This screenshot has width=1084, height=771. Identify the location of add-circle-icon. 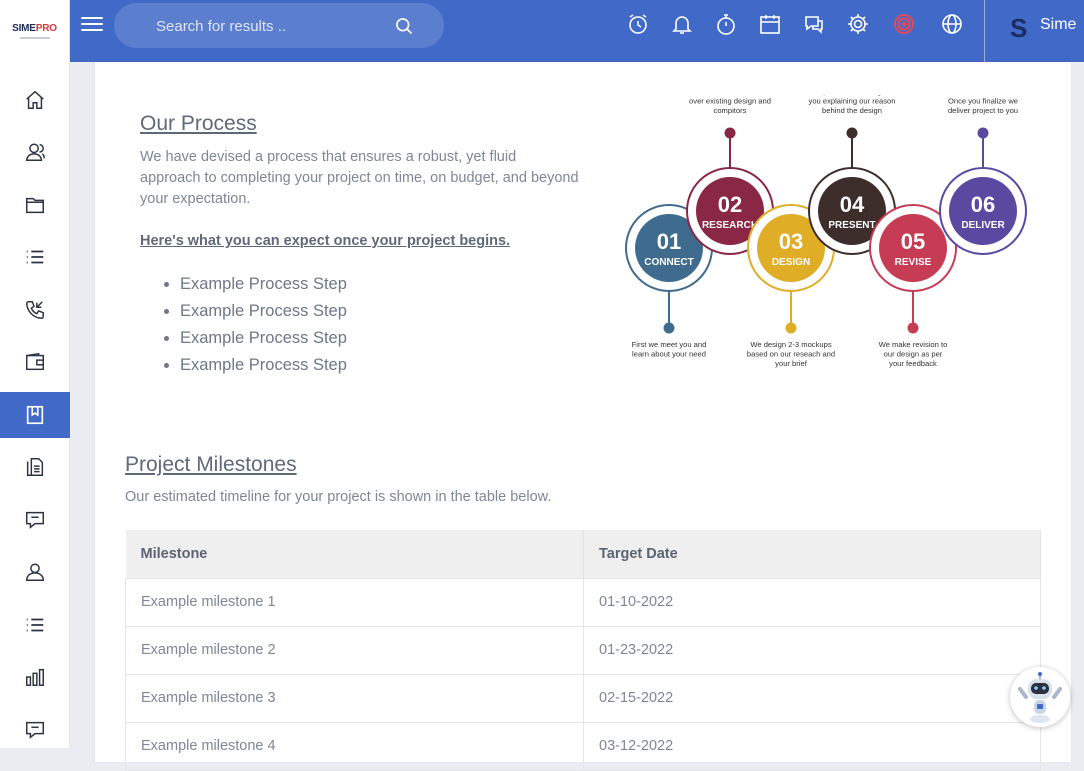
(904, 24).